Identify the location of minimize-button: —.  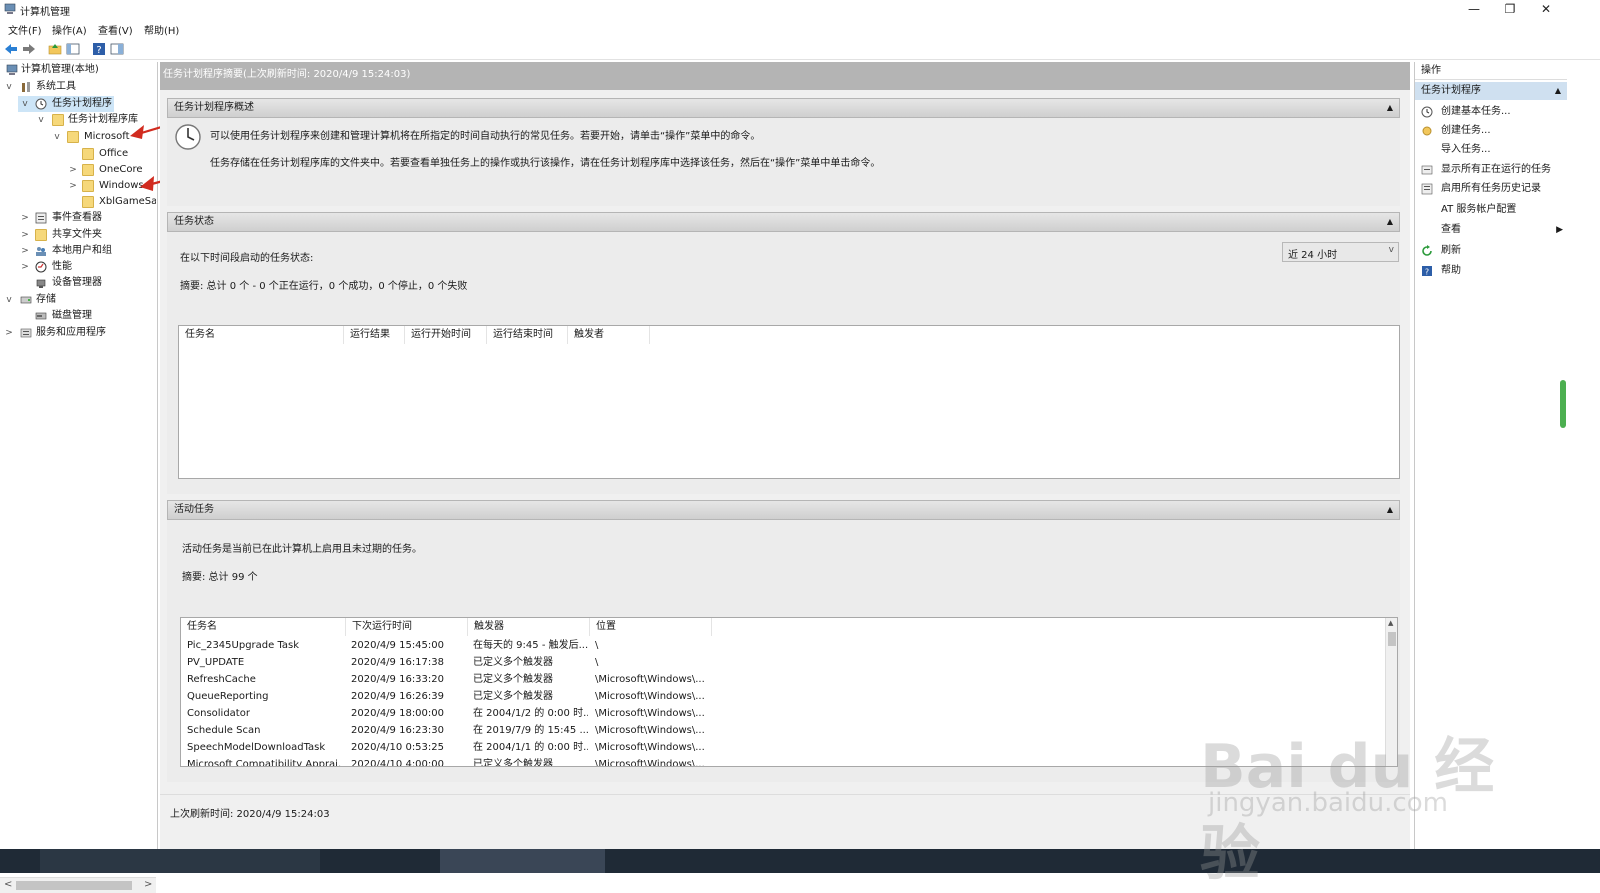
(1474, 10).